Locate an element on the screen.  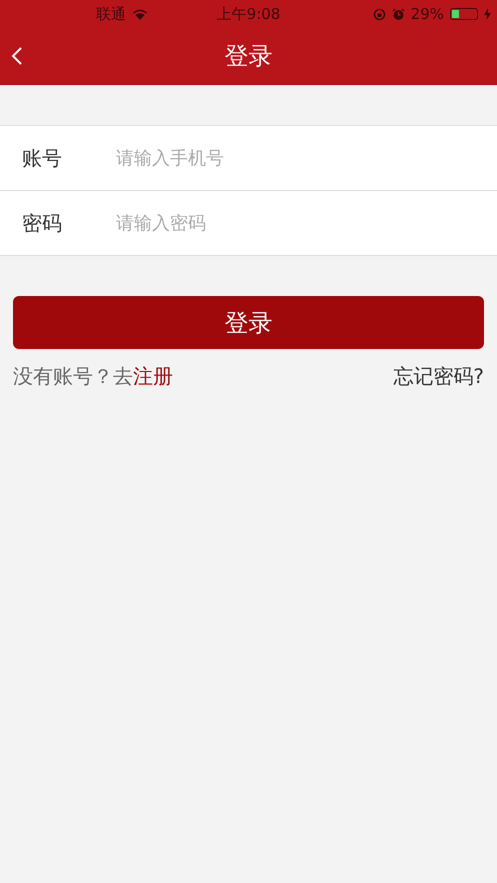
wifi-icon is located at coordinates (140, 14).